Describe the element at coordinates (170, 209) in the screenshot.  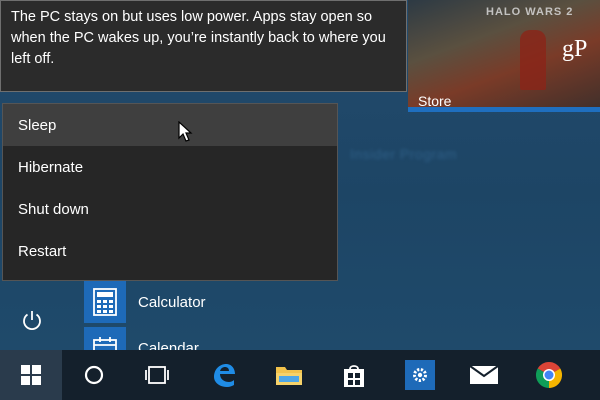
I see `power-menu-shut-down: Shut down` at that location.